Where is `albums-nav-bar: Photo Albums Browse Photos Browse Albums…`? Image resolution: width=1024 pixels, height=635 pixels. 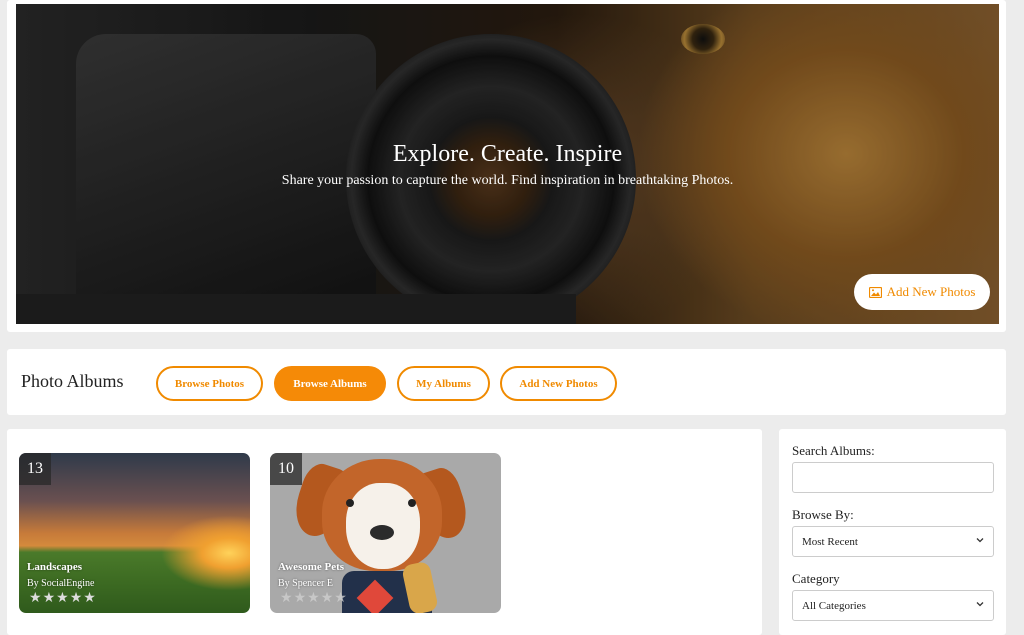 albums-nav-bar: Photo Albums Browse Photos Browse Albums… is located at coordinates (506, 382).